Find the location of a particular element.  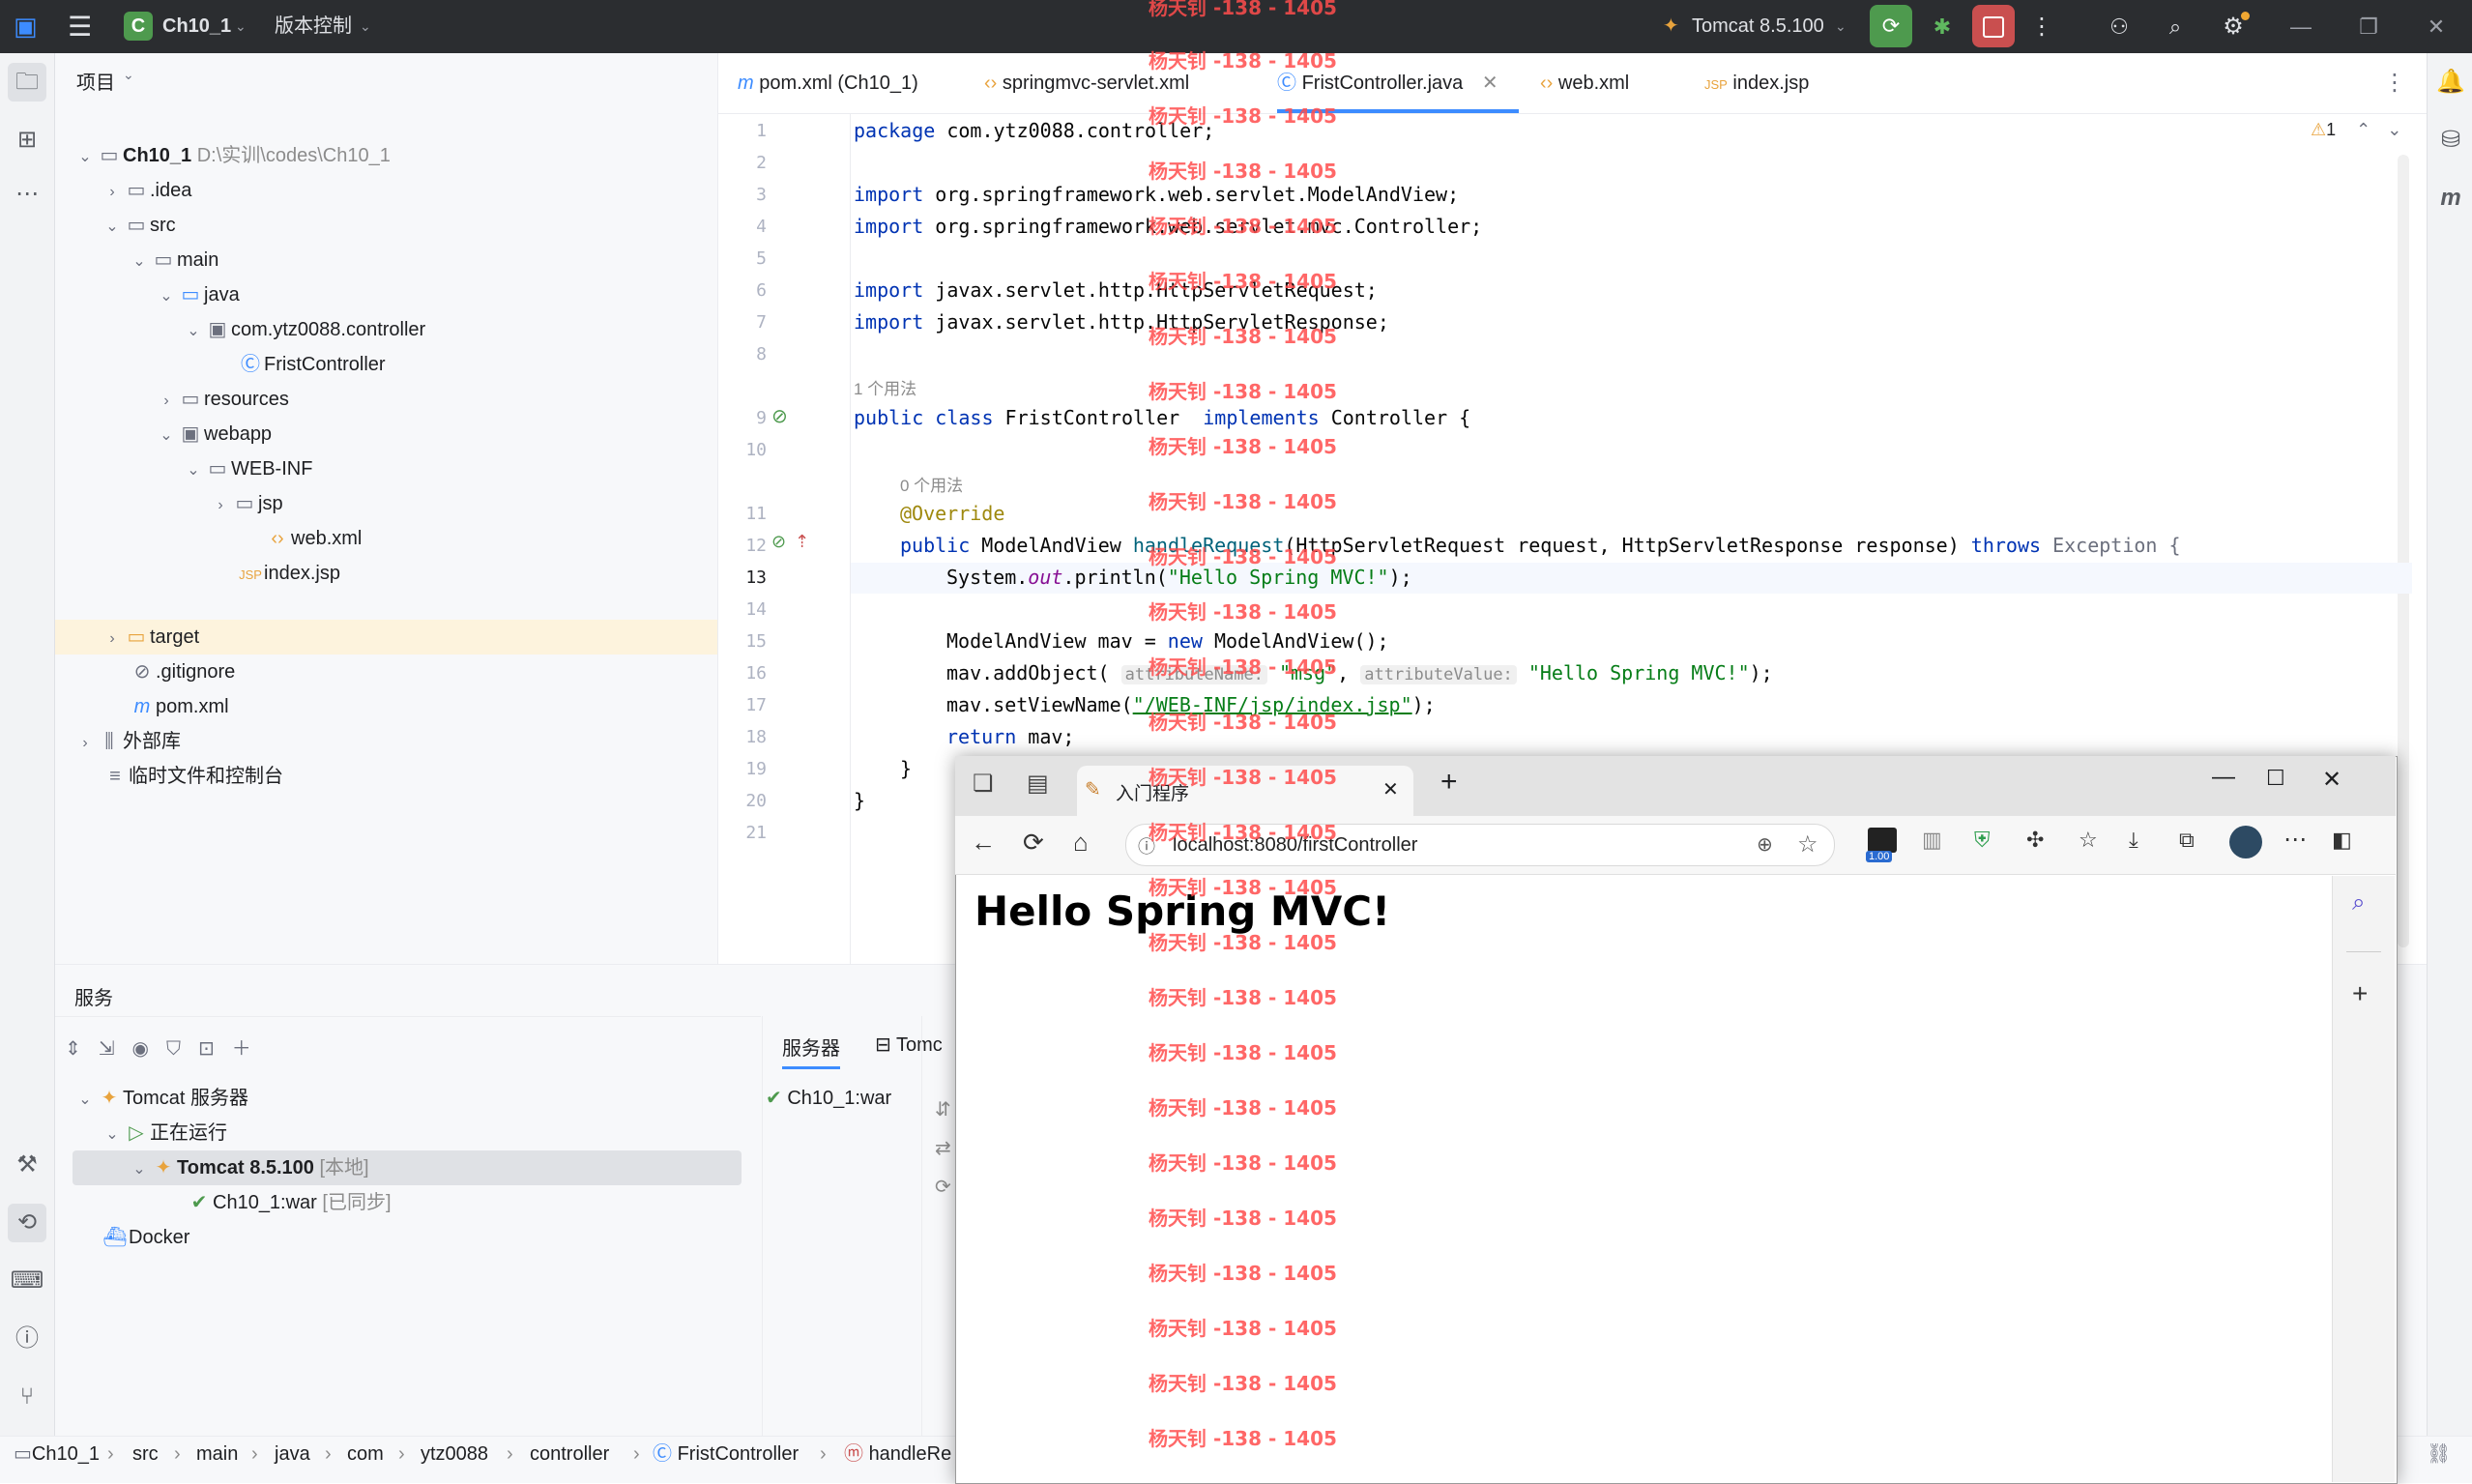

breadcrumb-item: ytz0088 is located at coordinates (454, 1454).